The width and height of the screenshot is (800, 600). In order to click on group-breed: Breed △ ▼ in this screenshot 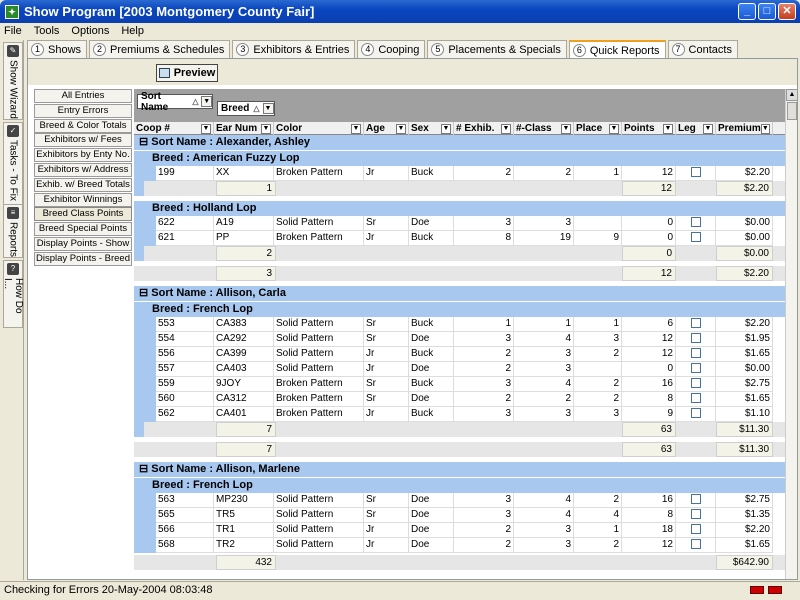, I will do `click(246, 108)`.